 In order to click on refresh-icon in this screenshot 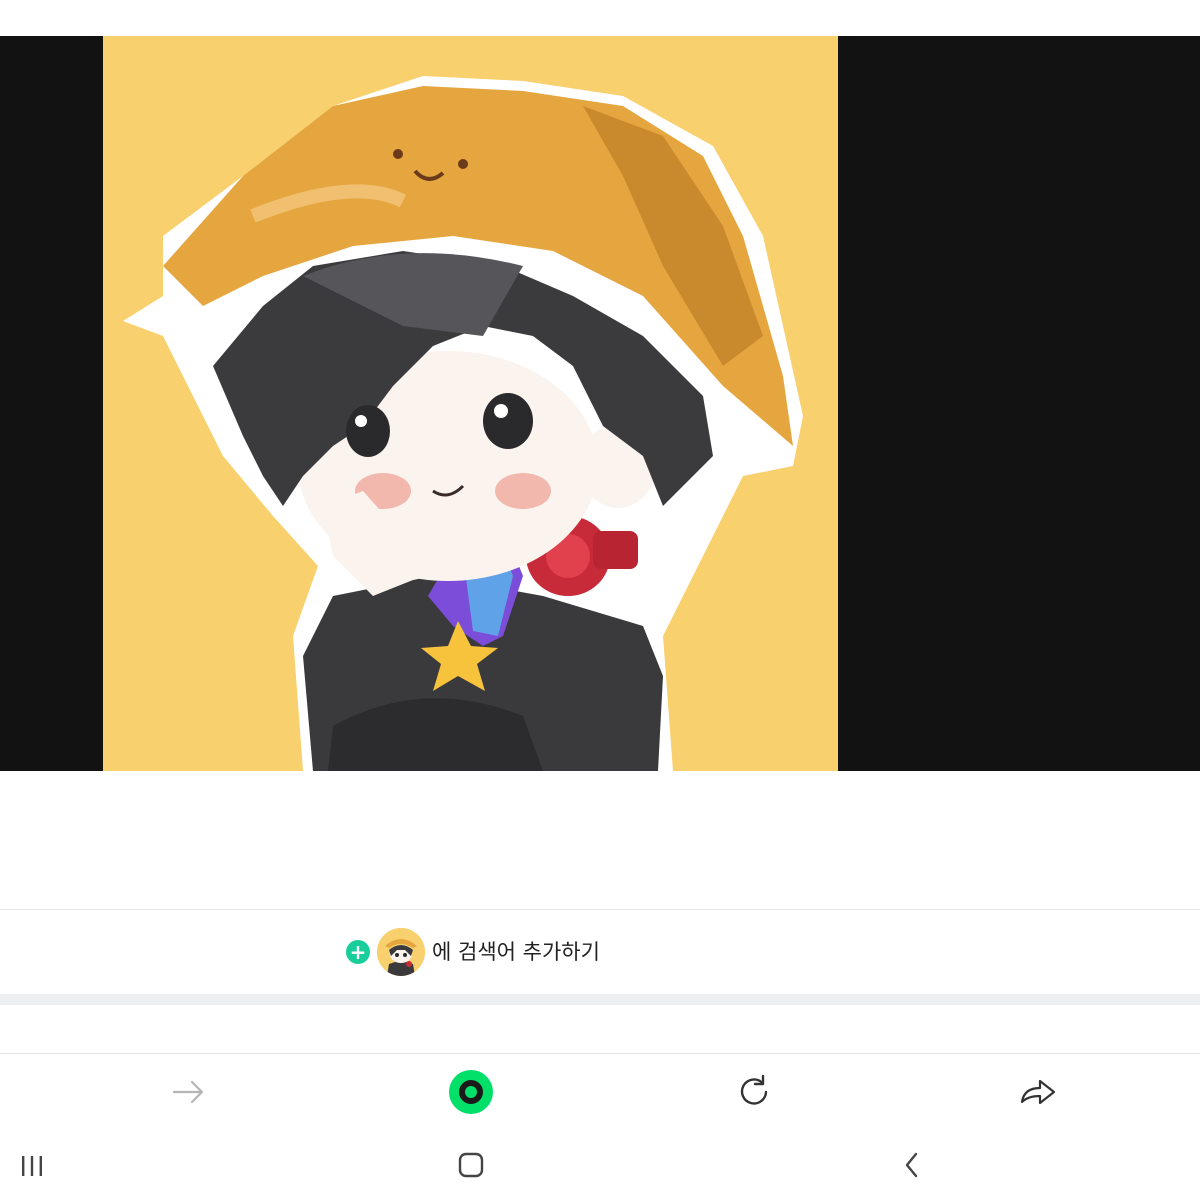, I will do `click(754, 1092)`.